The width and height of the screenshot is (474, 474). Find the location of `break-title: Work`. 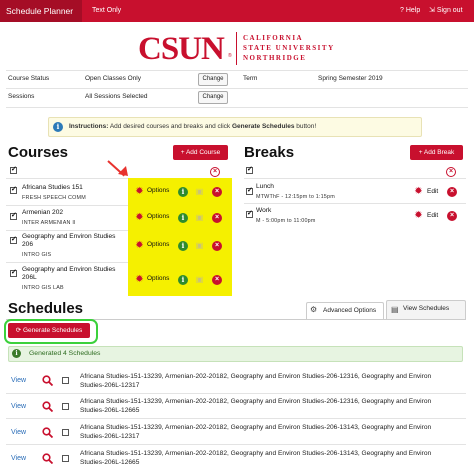

break-title: Work is located at coordinates (264, 210).